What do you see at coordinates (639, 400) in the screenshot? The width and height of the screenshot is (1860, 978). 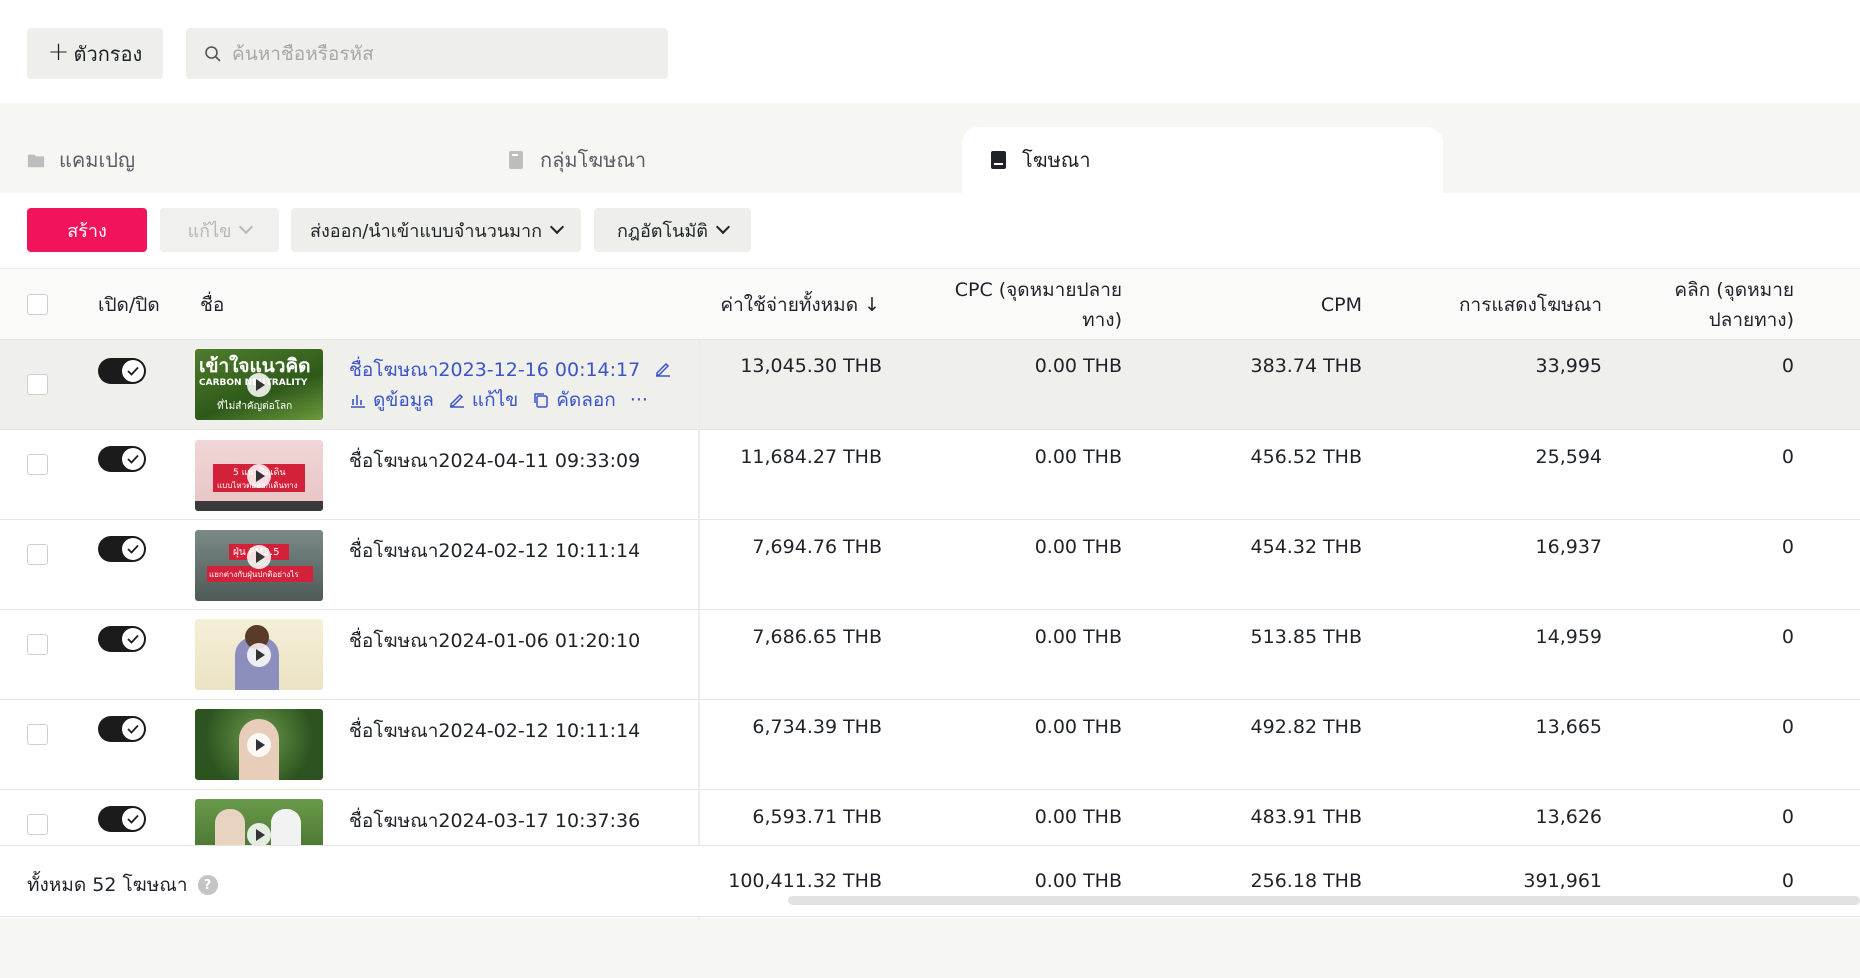 I see `more-actions-icon: ···` at bounding box center [639, 400].